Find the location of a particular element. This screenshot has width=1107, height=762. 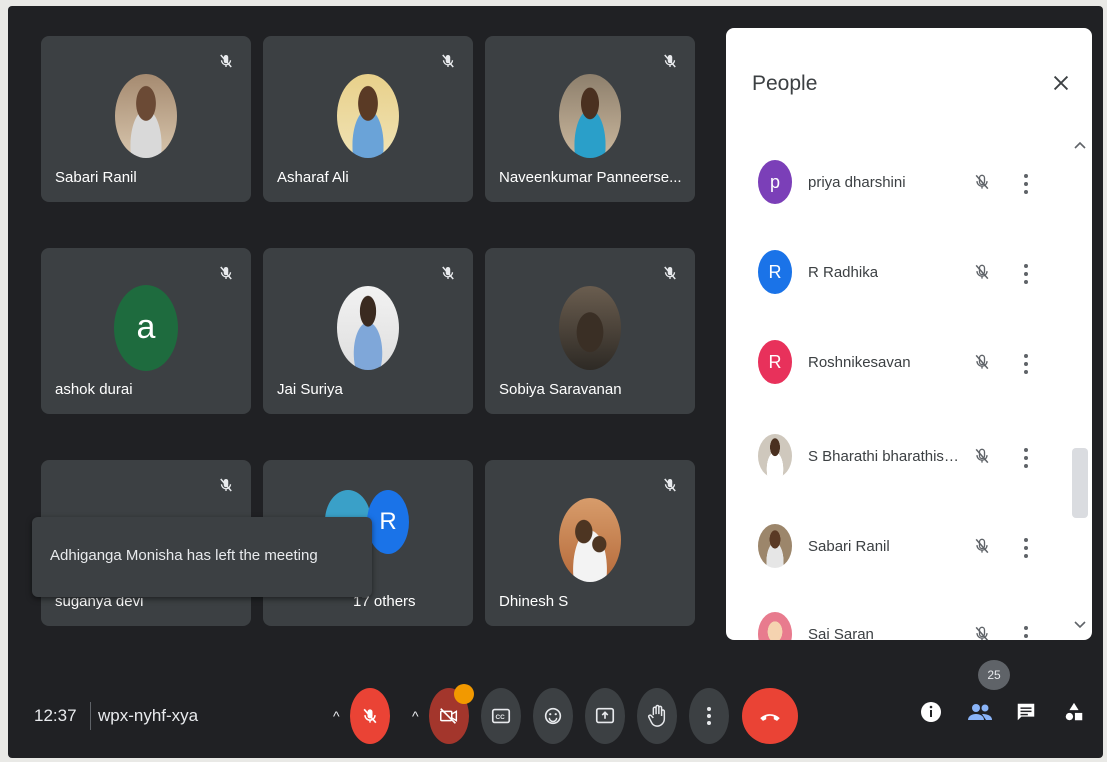

participant-tile: a ashok durai is located at coordinates (146, 331).